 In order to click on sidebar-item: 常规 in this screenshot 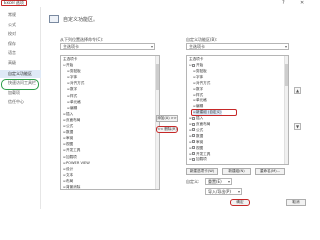, I will do `click(20, 15)`.